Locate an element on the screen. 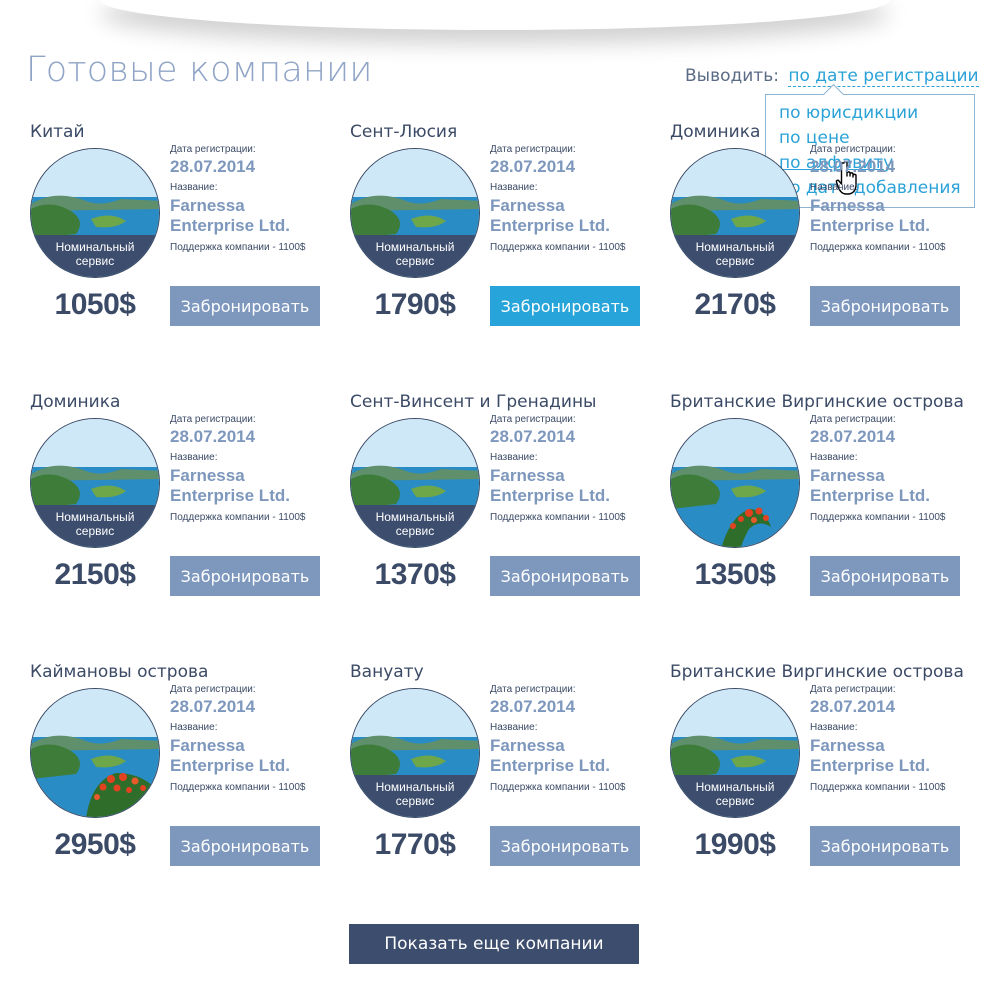 Image resolution: width=1007 pixels, height=992 pixels. company-price: 1370$ is located at coordinates (415, 574).